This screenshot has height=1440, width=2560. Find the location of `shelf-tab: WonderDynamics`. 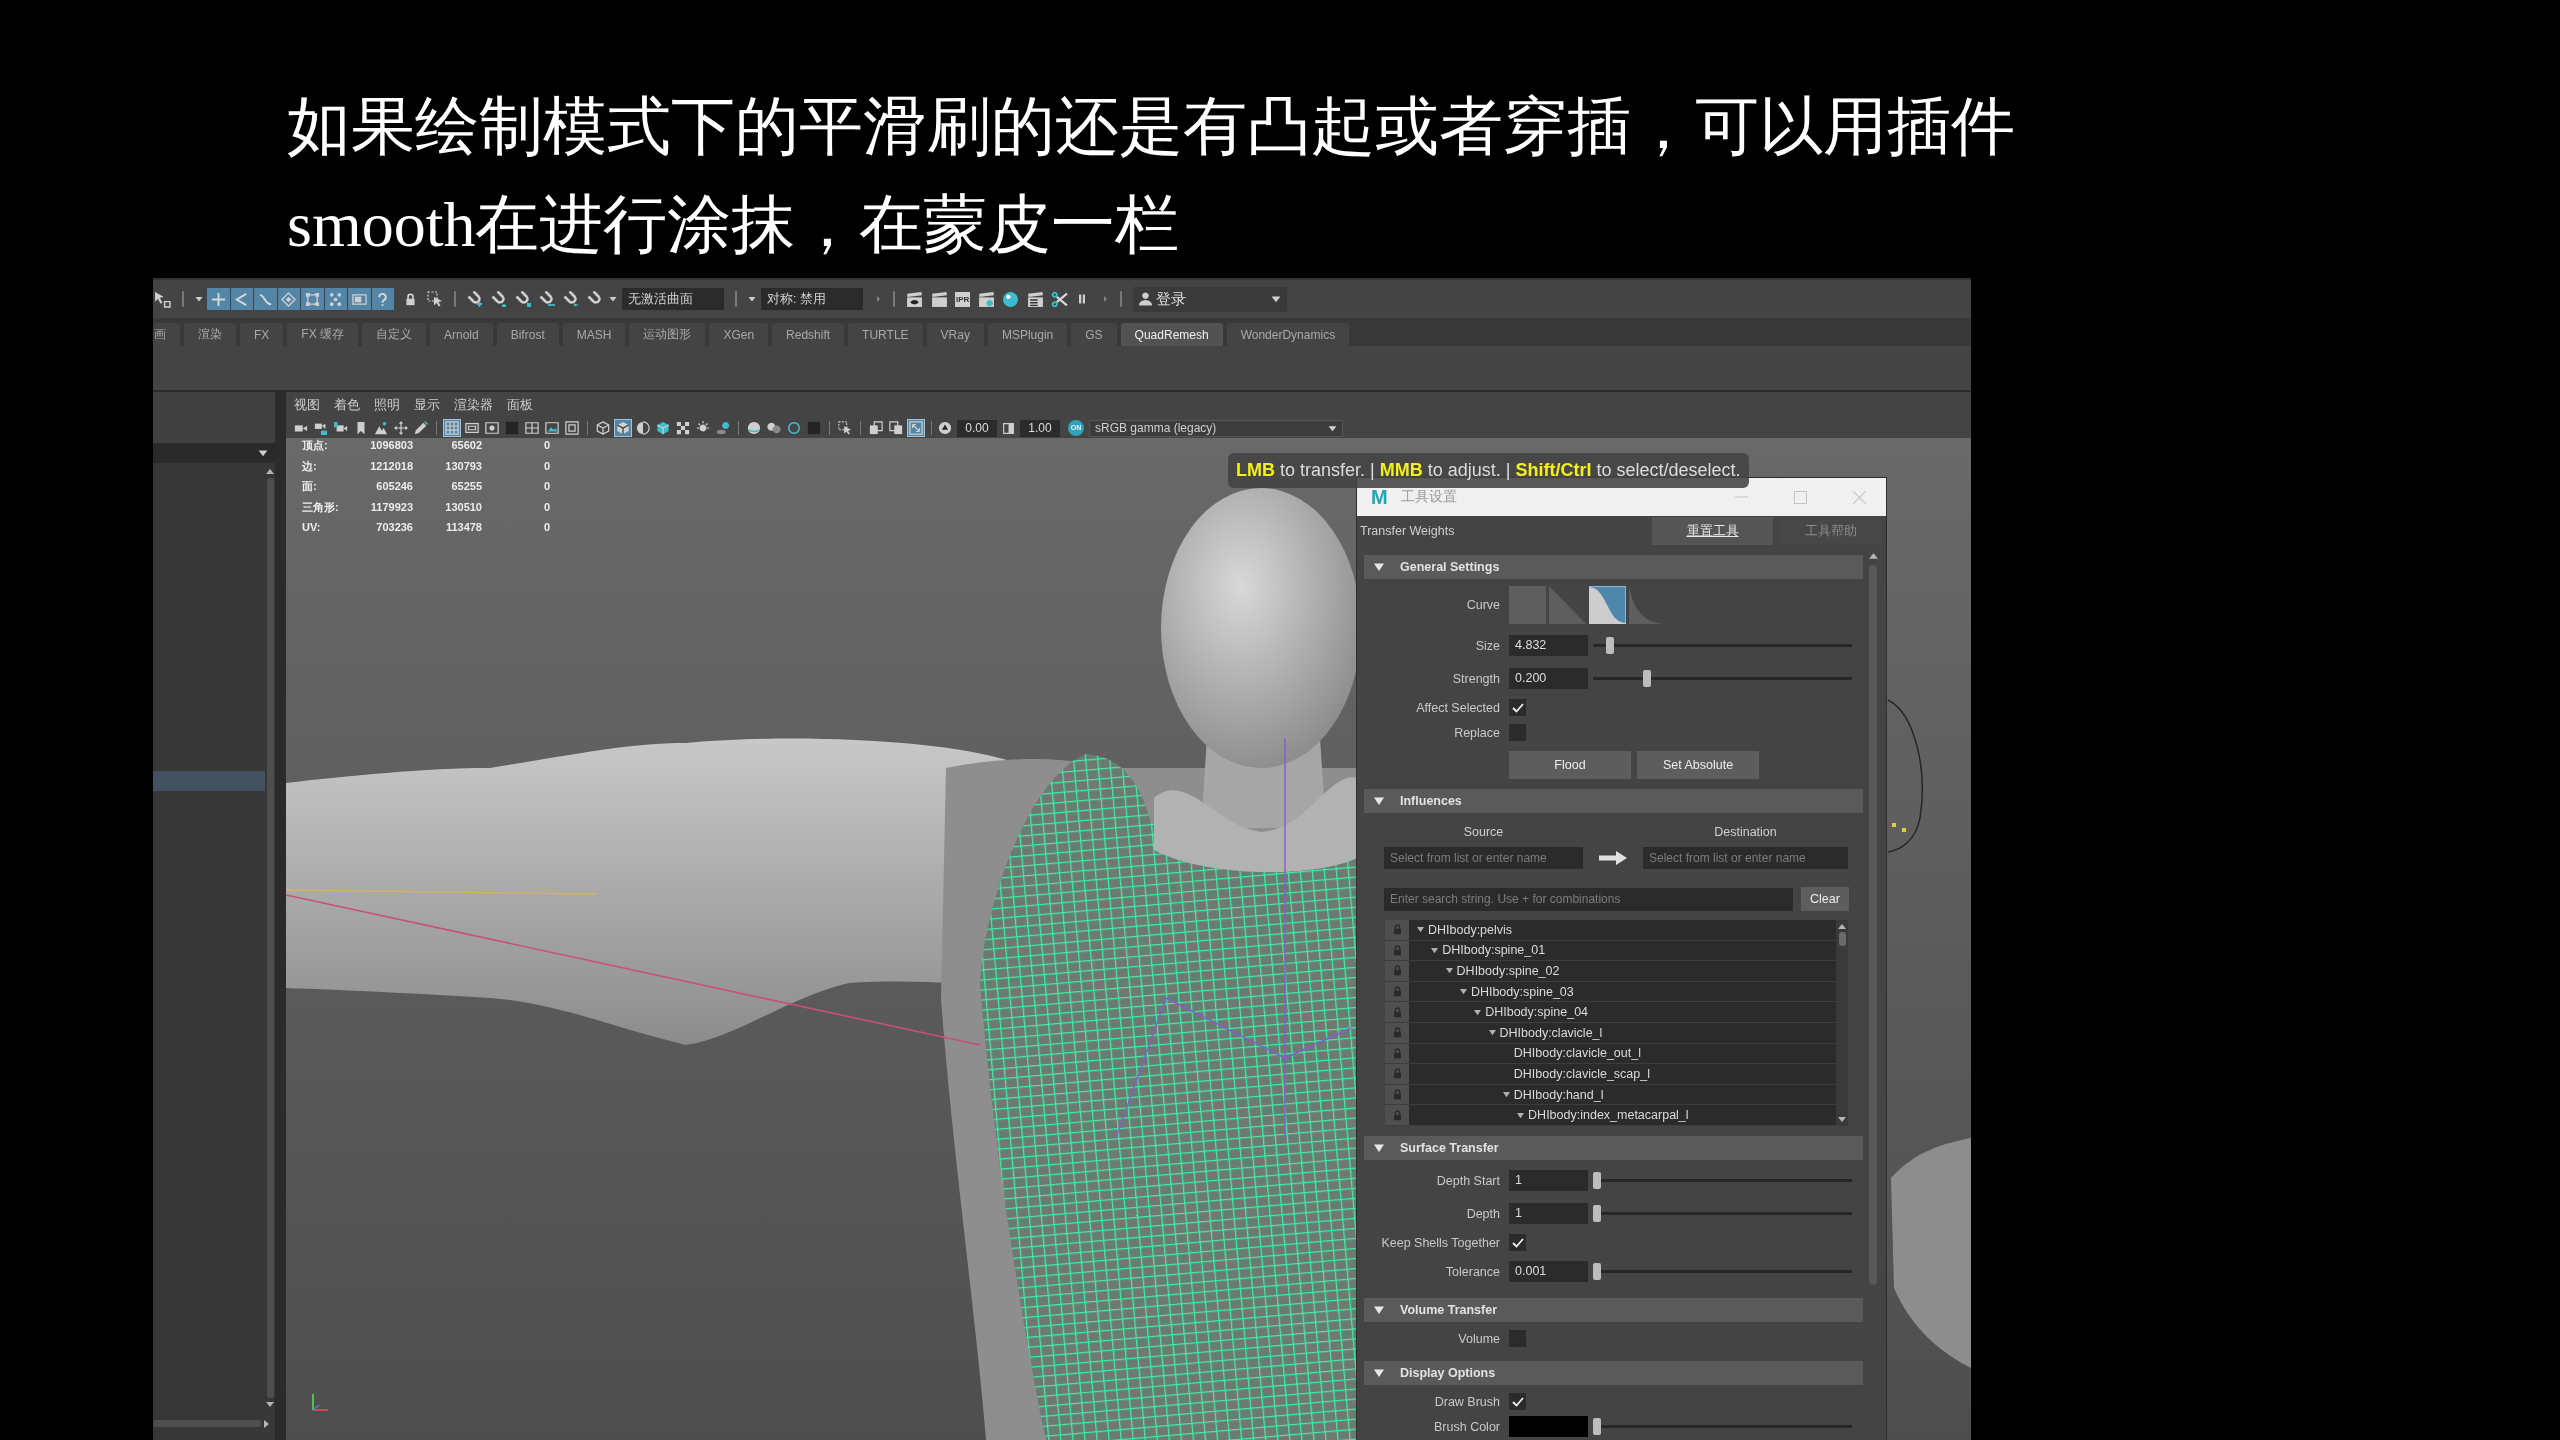

shelf-tab: WonderDynamics is located at coordinates (1288, 334).